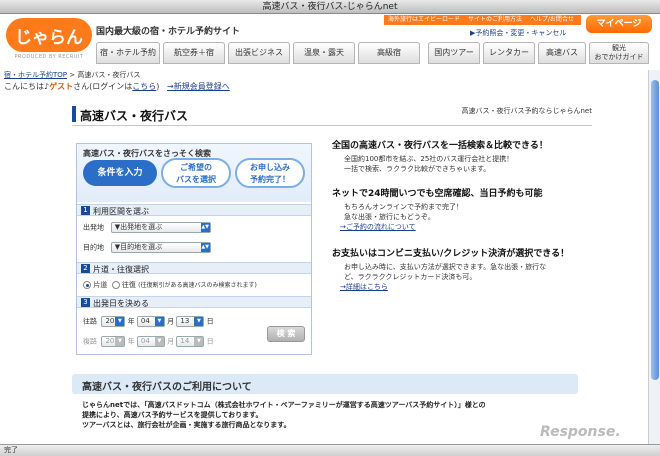 The width and height of the screenshot is (660, 456). I want to click on mypage-button: マイページ, so click(619, 24).